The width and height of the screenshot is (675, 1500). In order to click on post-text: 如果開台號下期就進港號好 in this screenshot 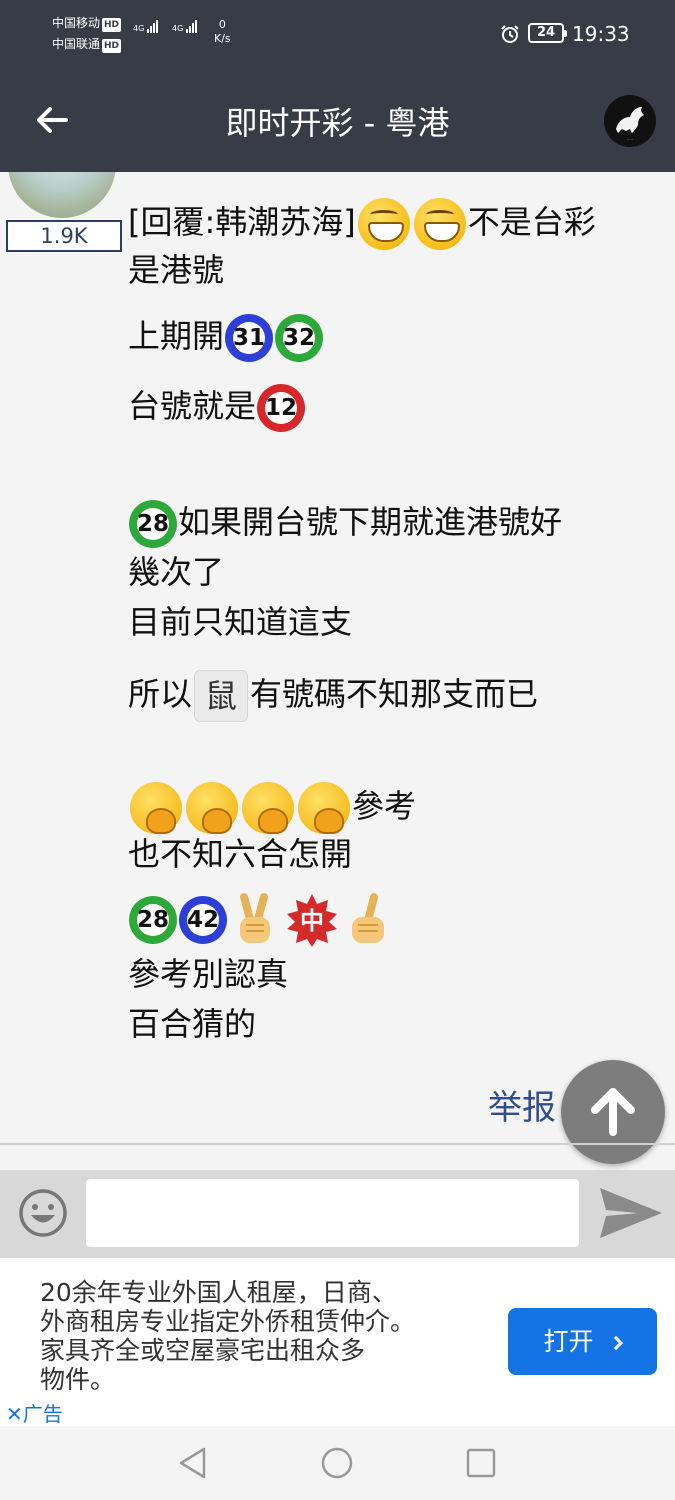, I will do `click(370, 522)`.